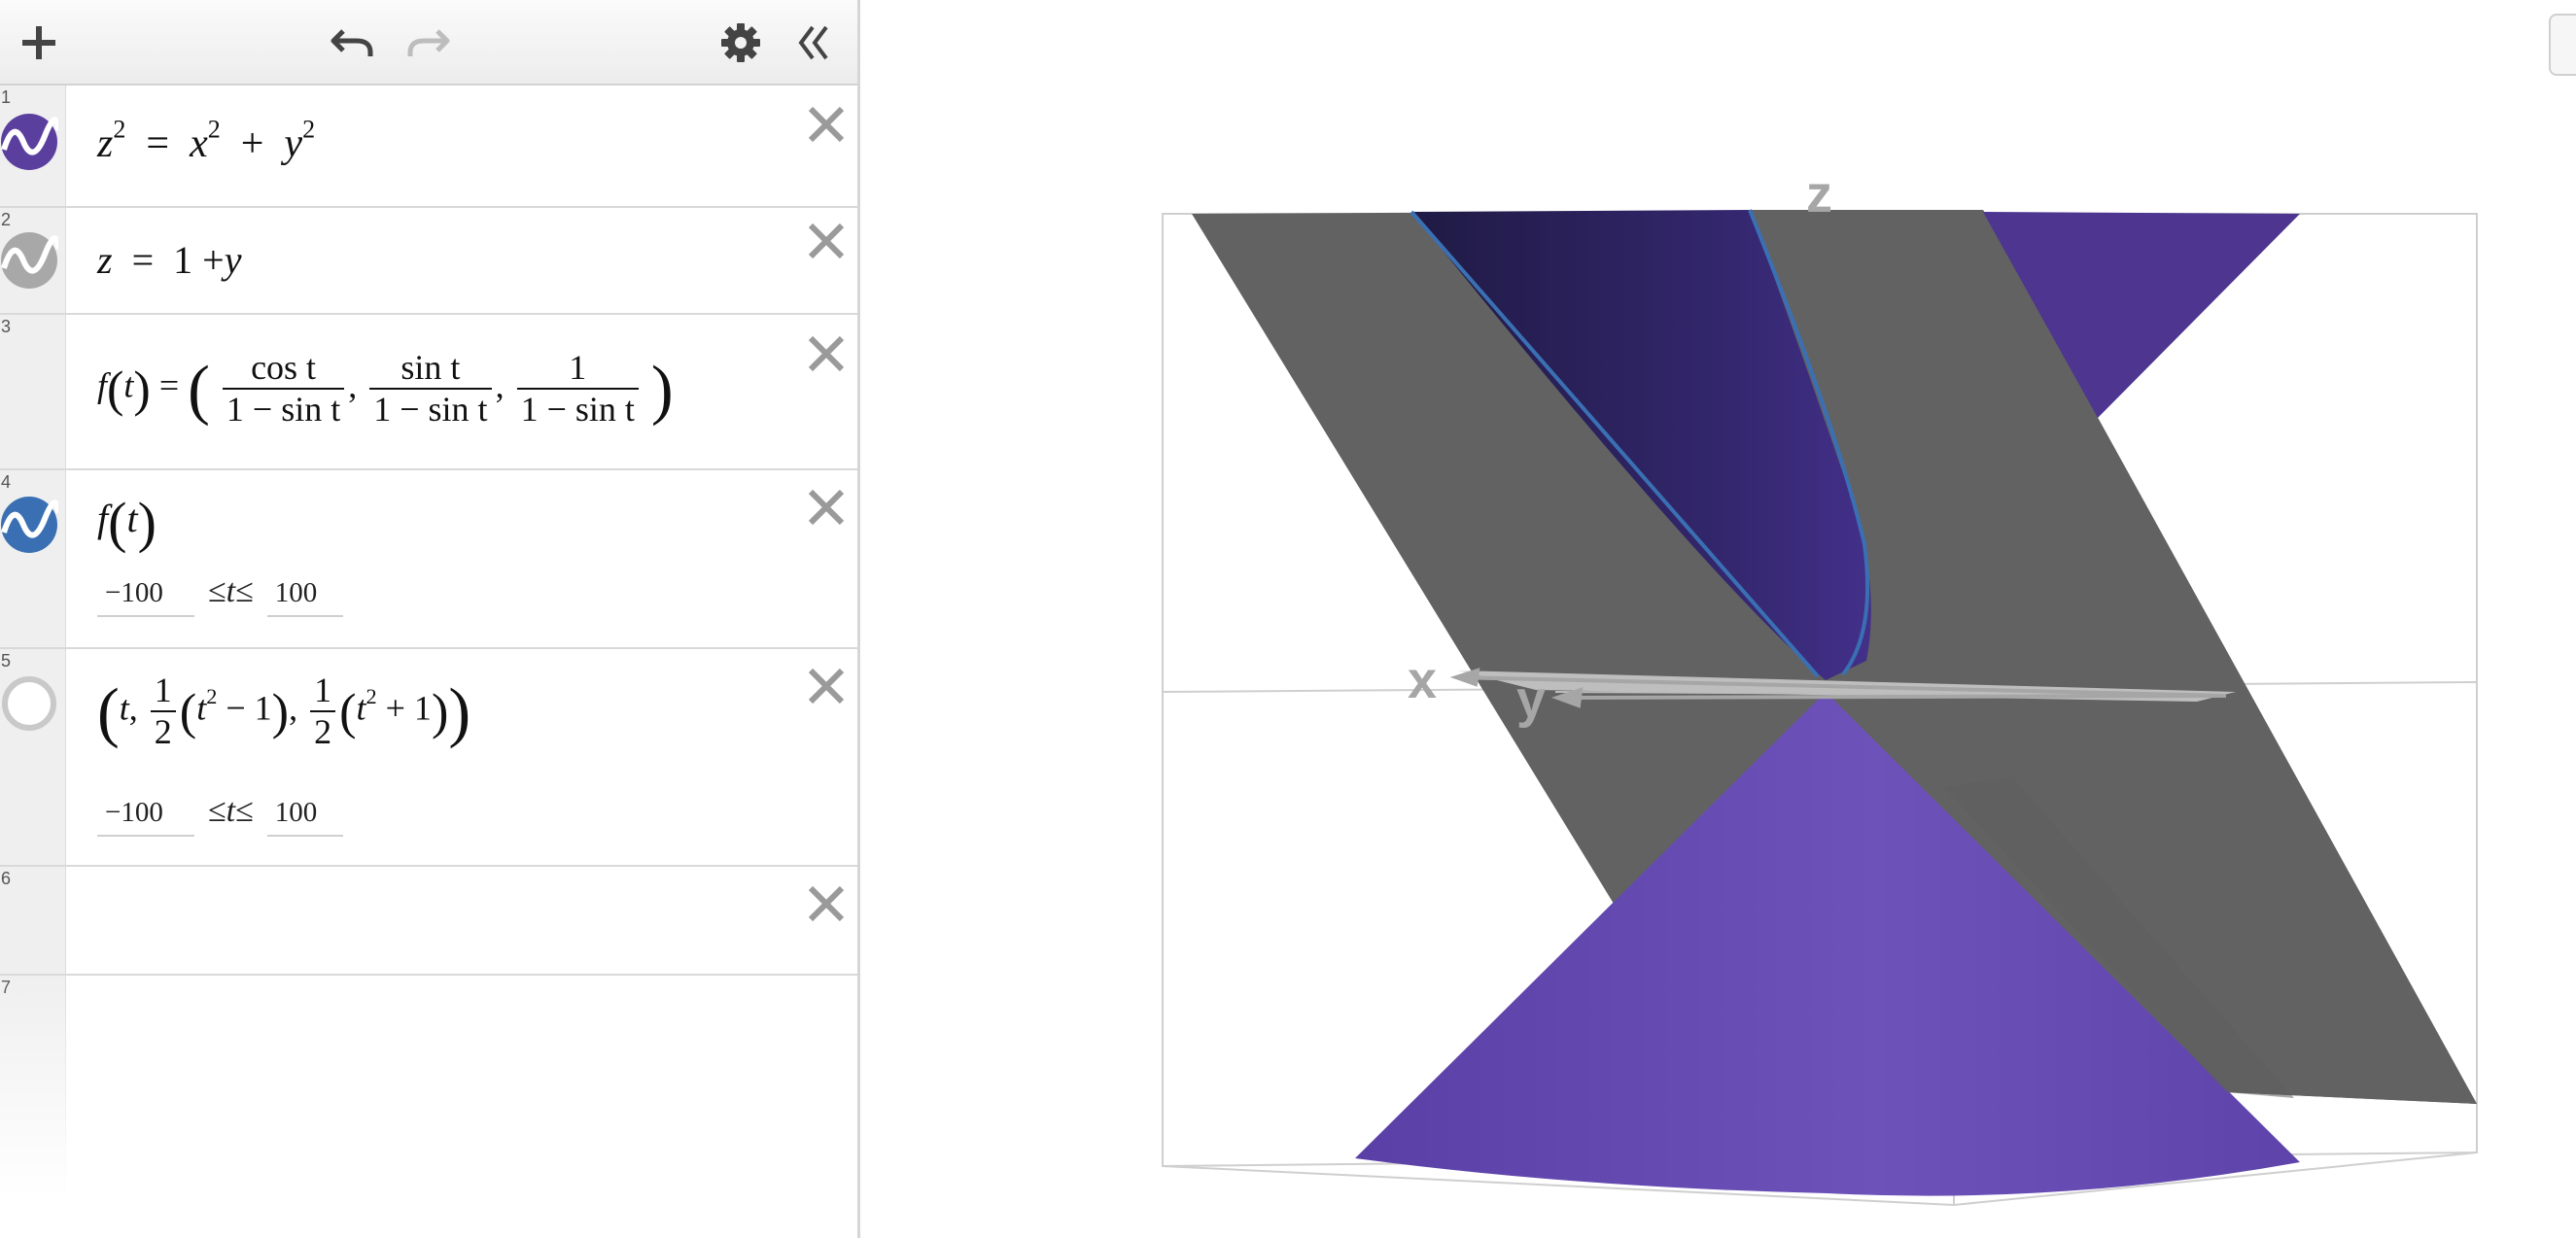  I want to click on gear-icon, so click(741, 42).